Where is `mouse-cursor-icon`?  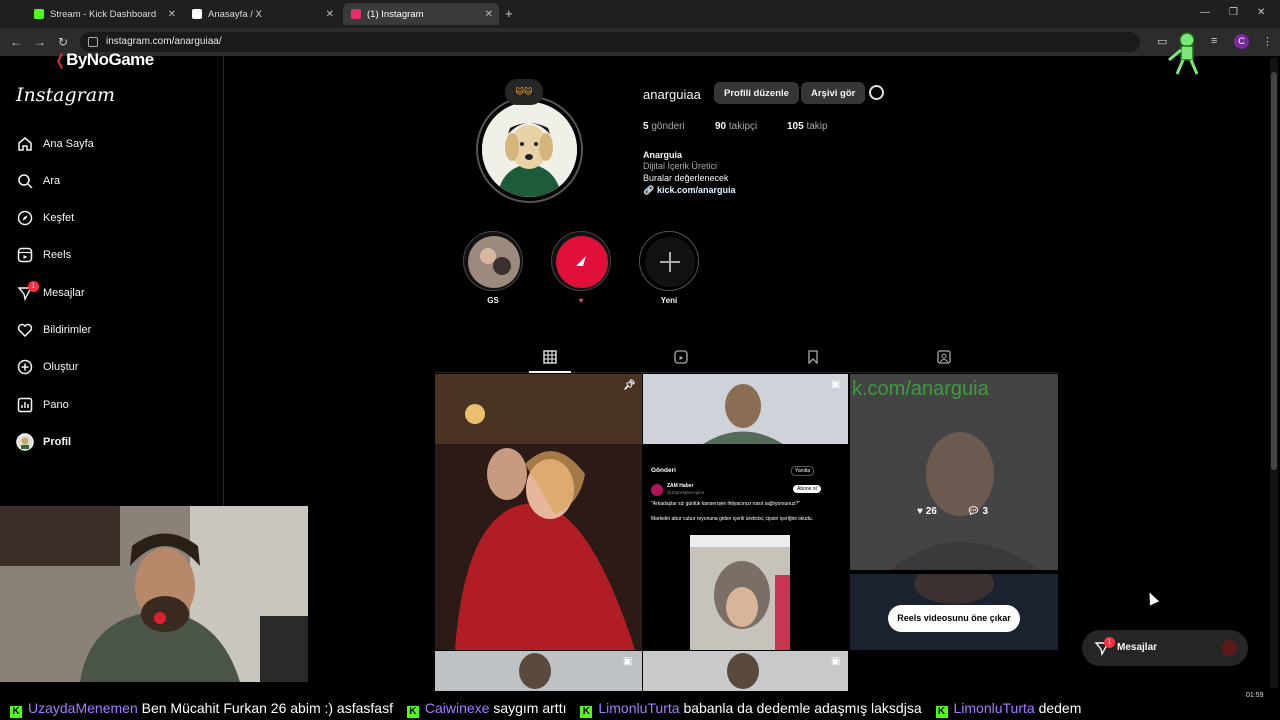 mouse-cursor-icon is located at coordinates (1152, 598).